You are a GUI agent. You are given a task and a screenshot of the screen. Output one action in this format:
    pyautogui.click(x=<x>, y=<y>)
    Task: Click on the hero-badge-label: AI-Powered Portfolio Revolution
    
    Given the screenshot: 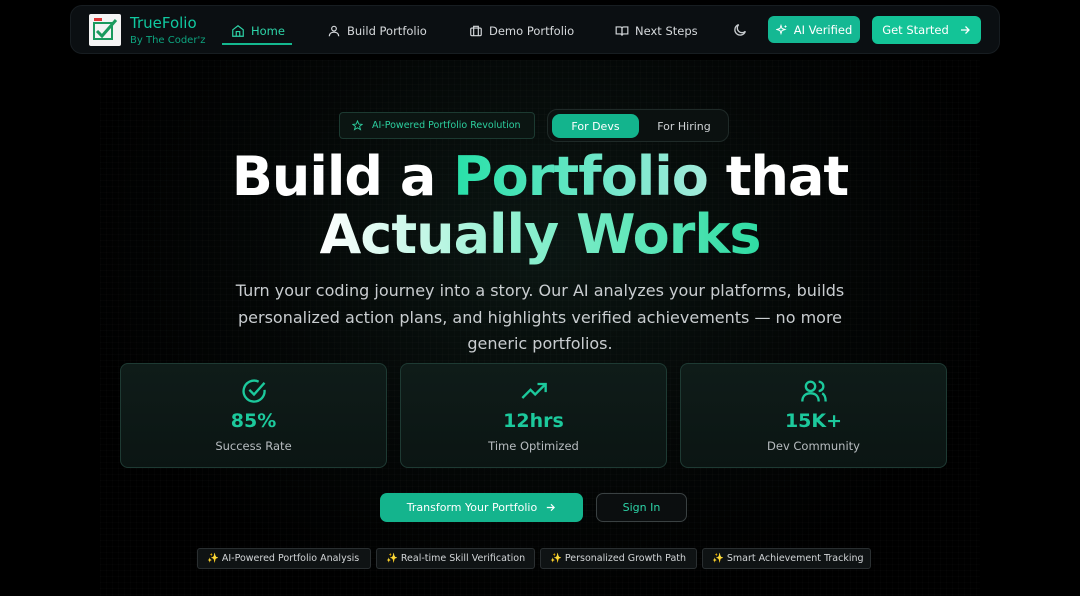 What is the action you would take?
    pyautogui.click(x=446, y=125)
    